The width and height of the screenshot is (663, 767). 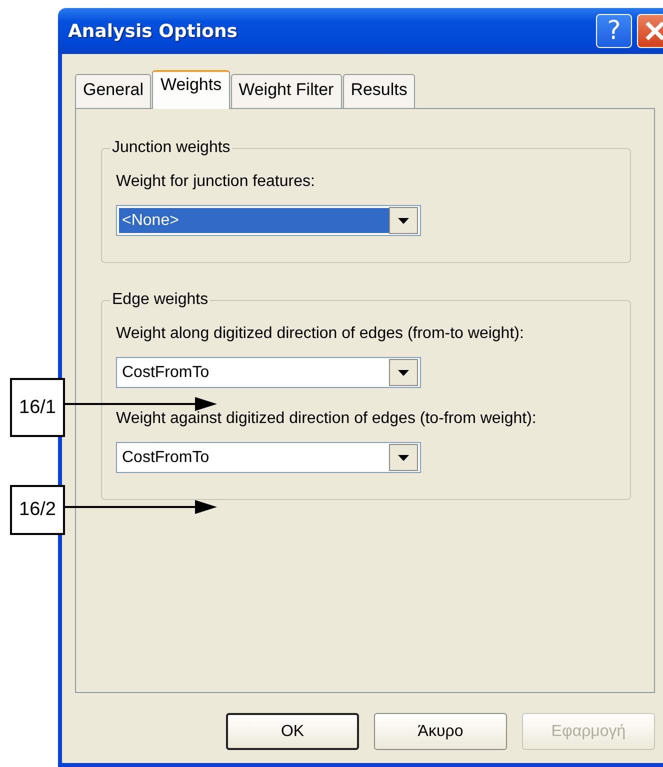 What do you see at coordinates (113, 91) in the screenshot?
I see `tab: General` at bounding box center [113, 91].